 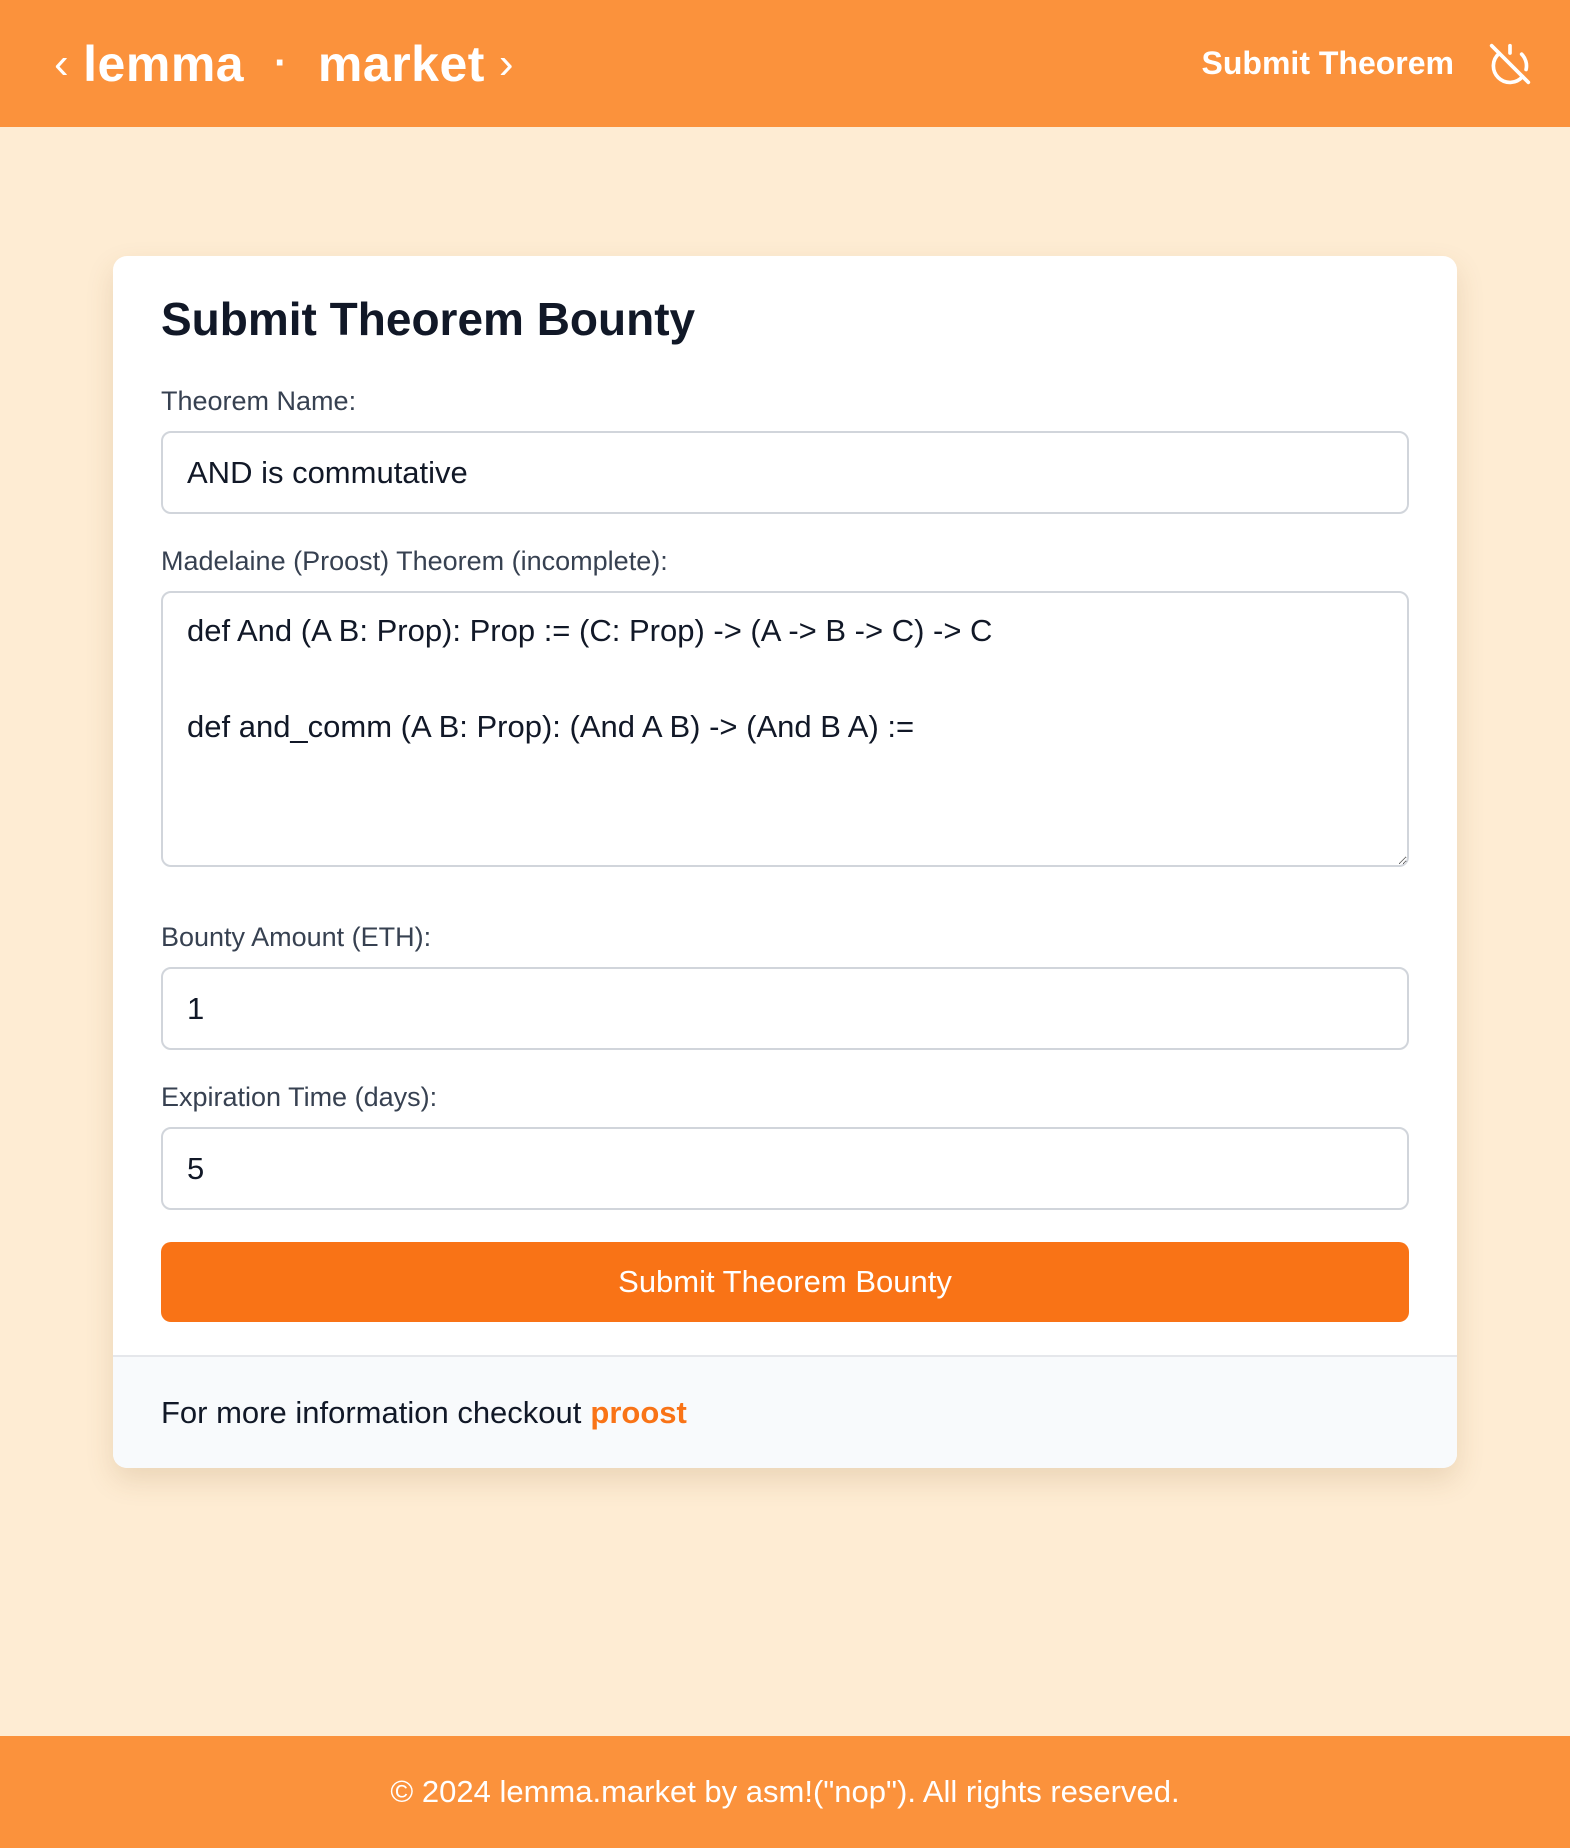 What do you see at coordinates (296, 937) in the screenshot?
I see `bounty-amount-label: Bounty Amount (ETH):` at bounding box center [296, 937].